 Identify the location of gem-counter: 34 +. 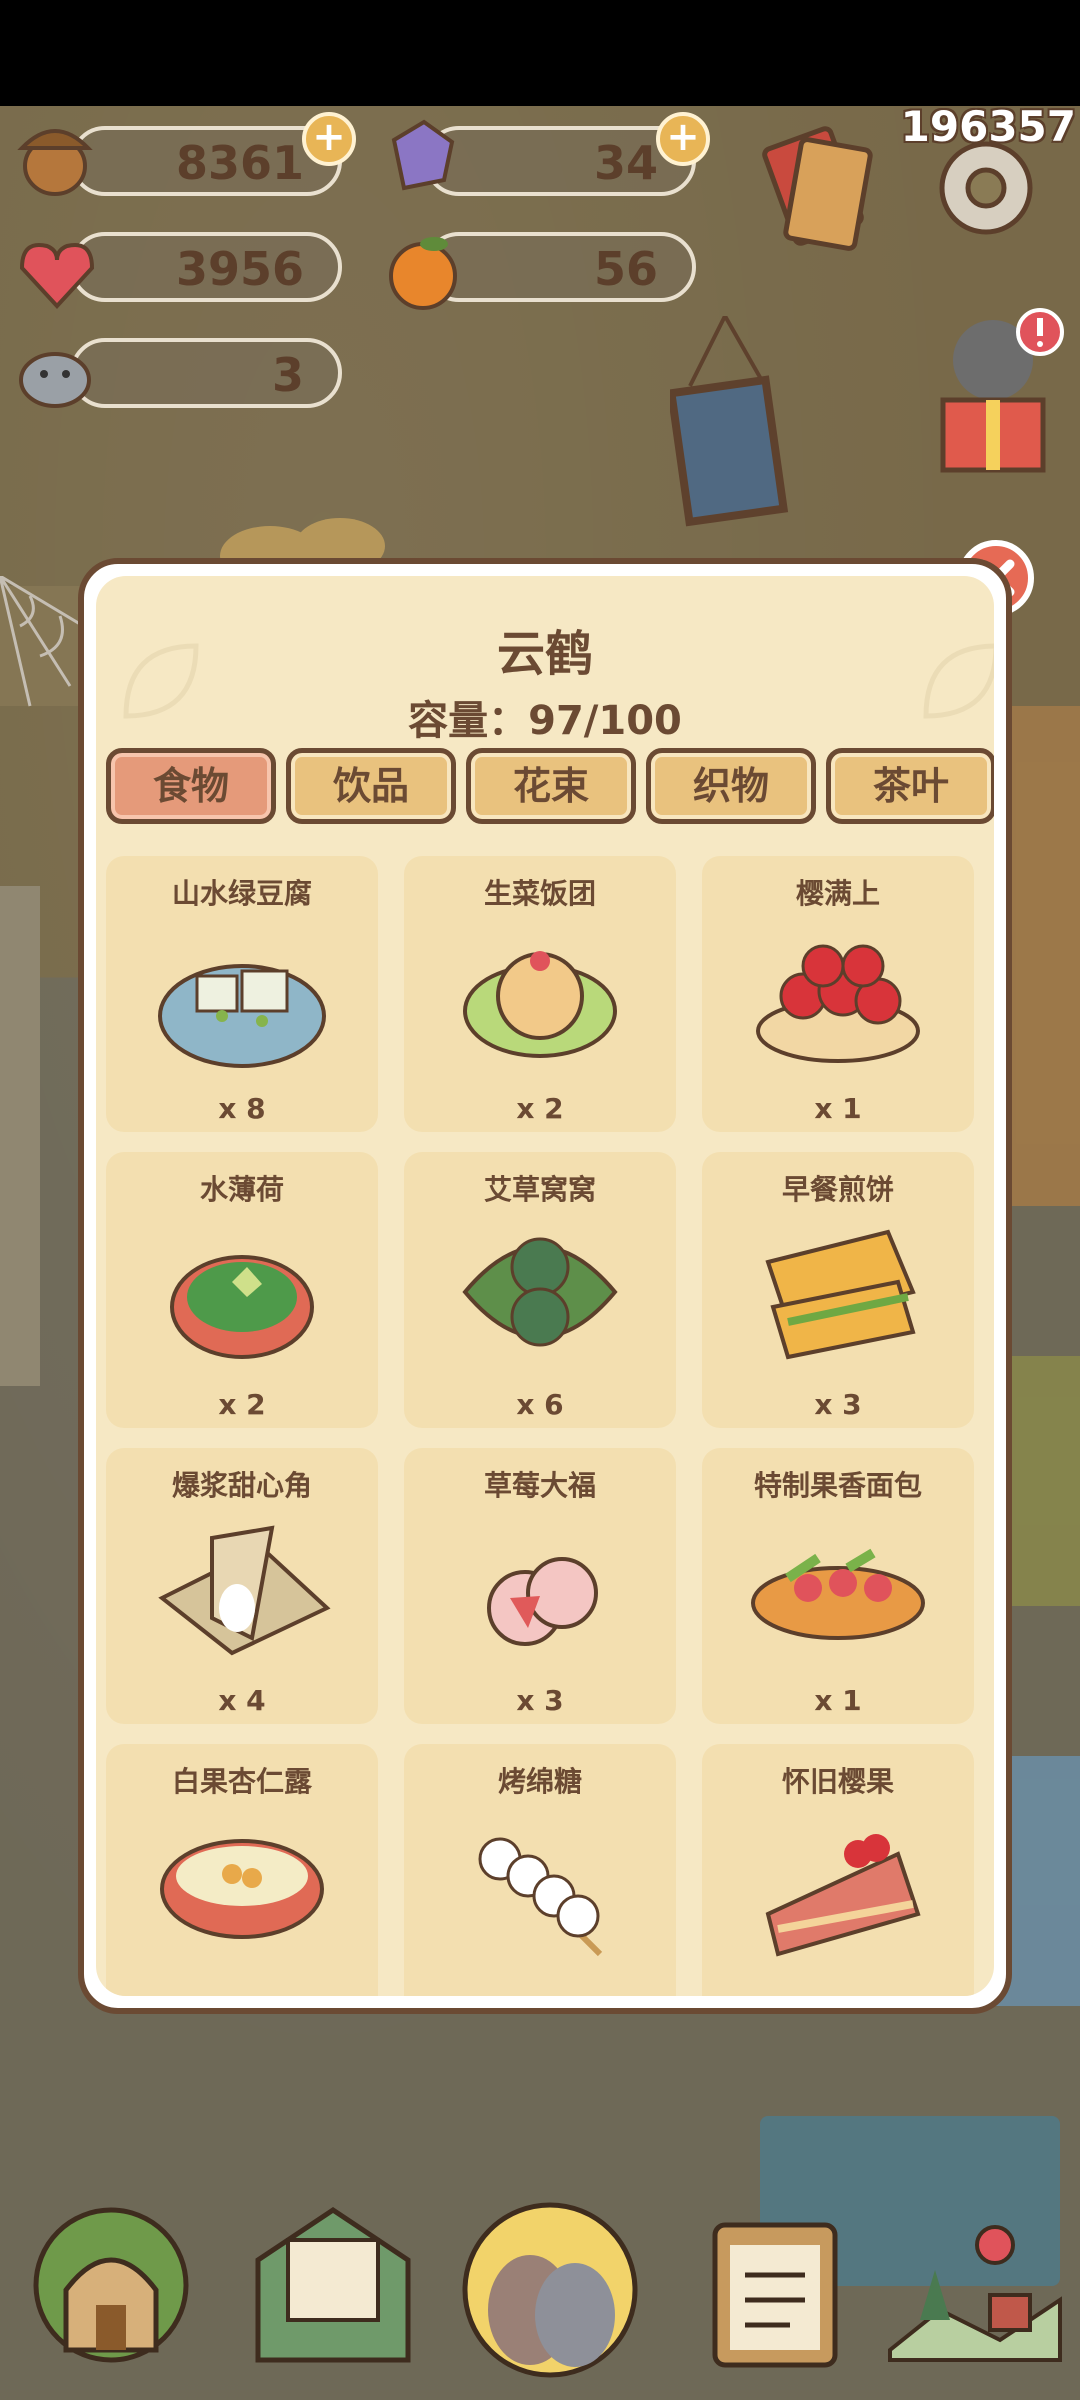
(550, 154).